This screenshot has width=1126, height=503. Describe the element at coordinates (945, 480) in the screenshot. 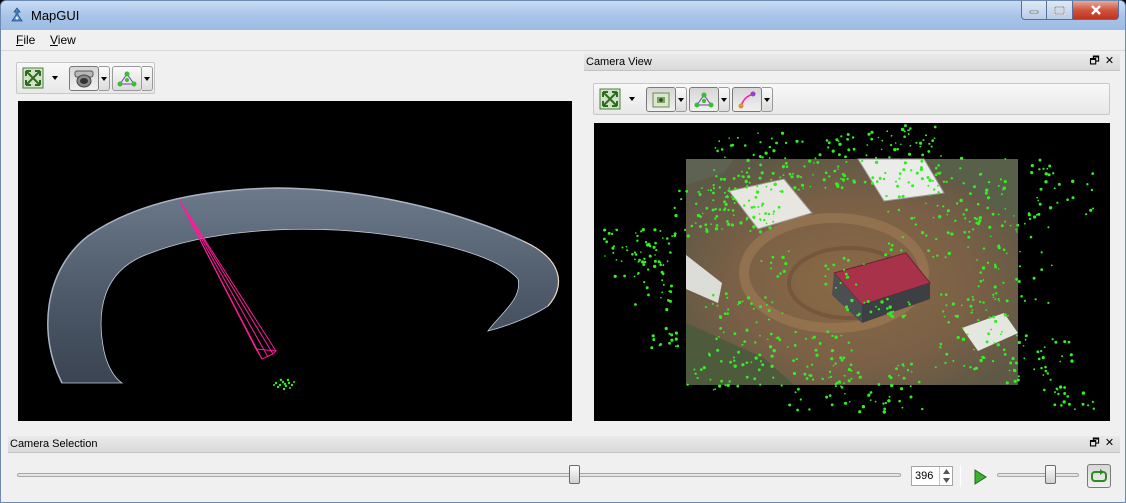

I see `spin-down-button` at that location.